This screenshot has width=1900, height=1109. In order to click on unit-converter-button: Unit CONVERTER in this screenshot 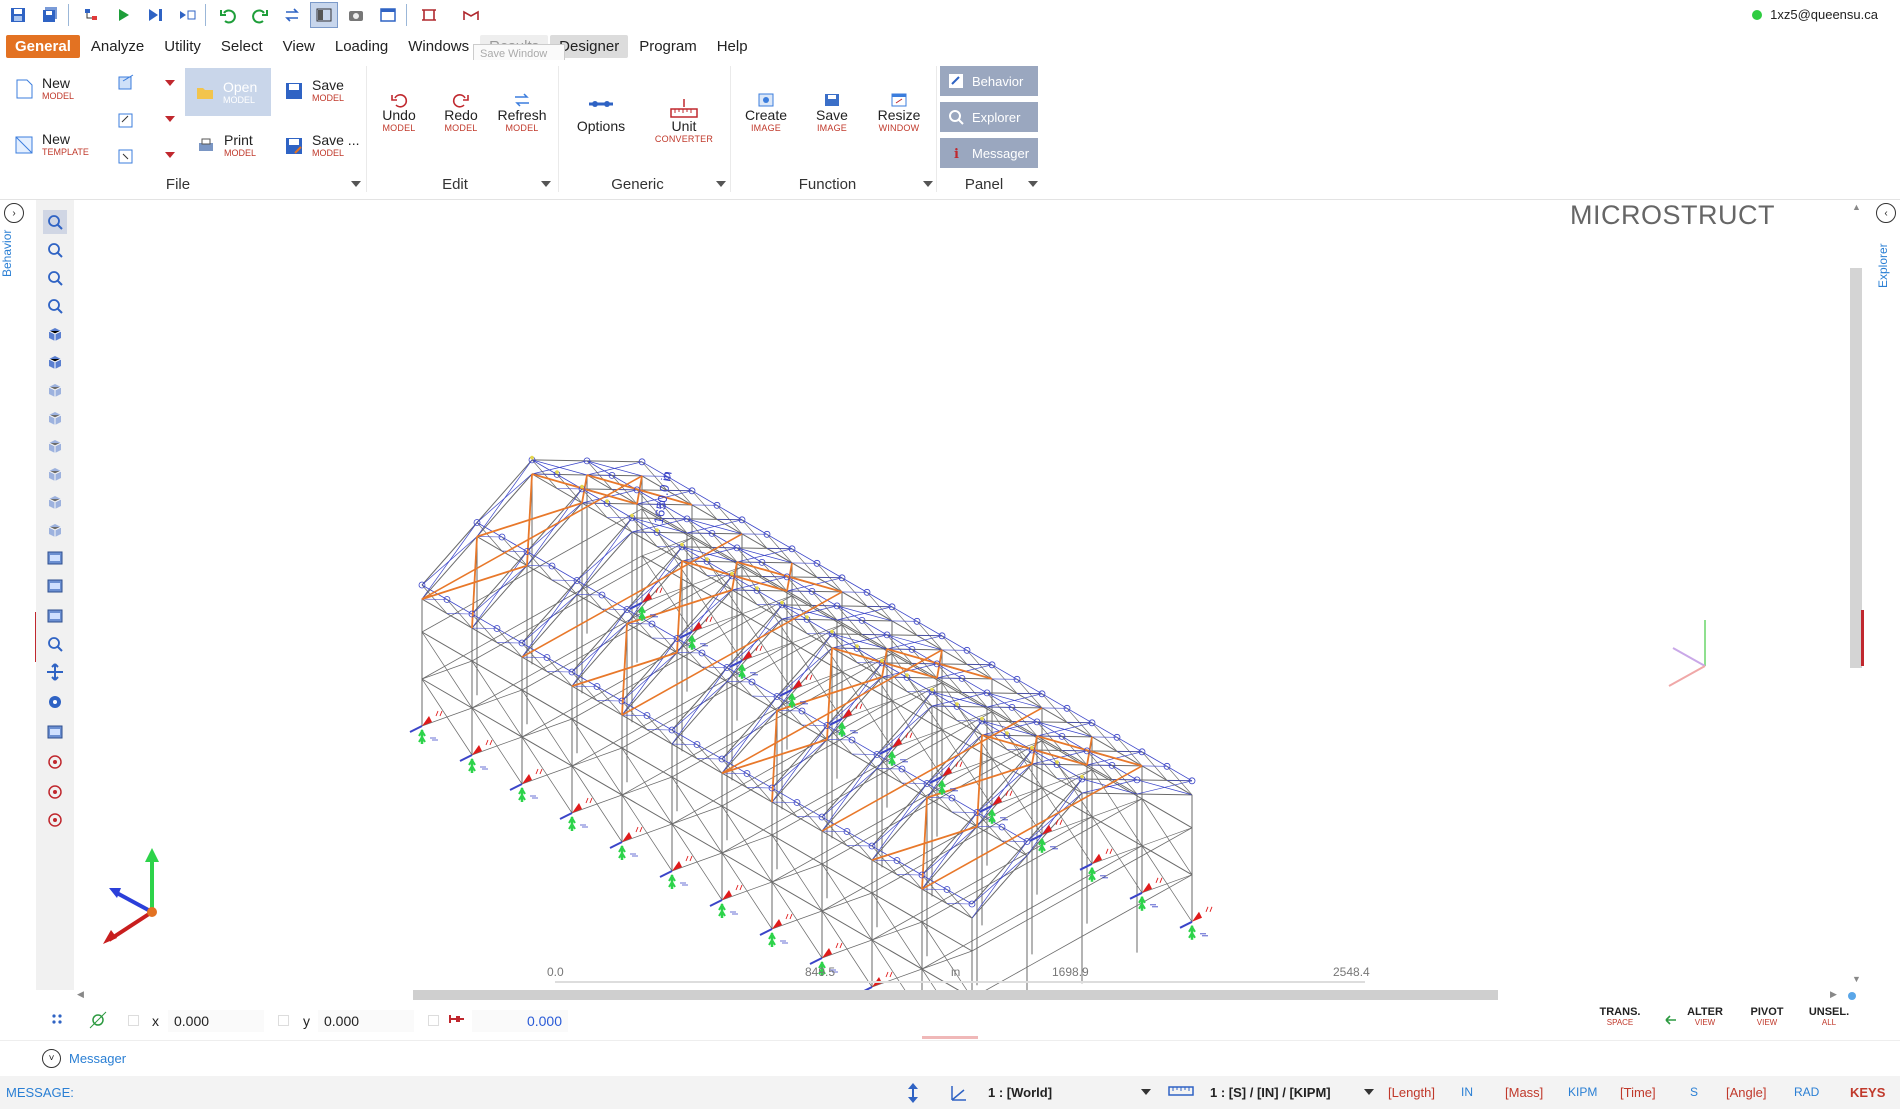, I will do `click(684, 120)`.